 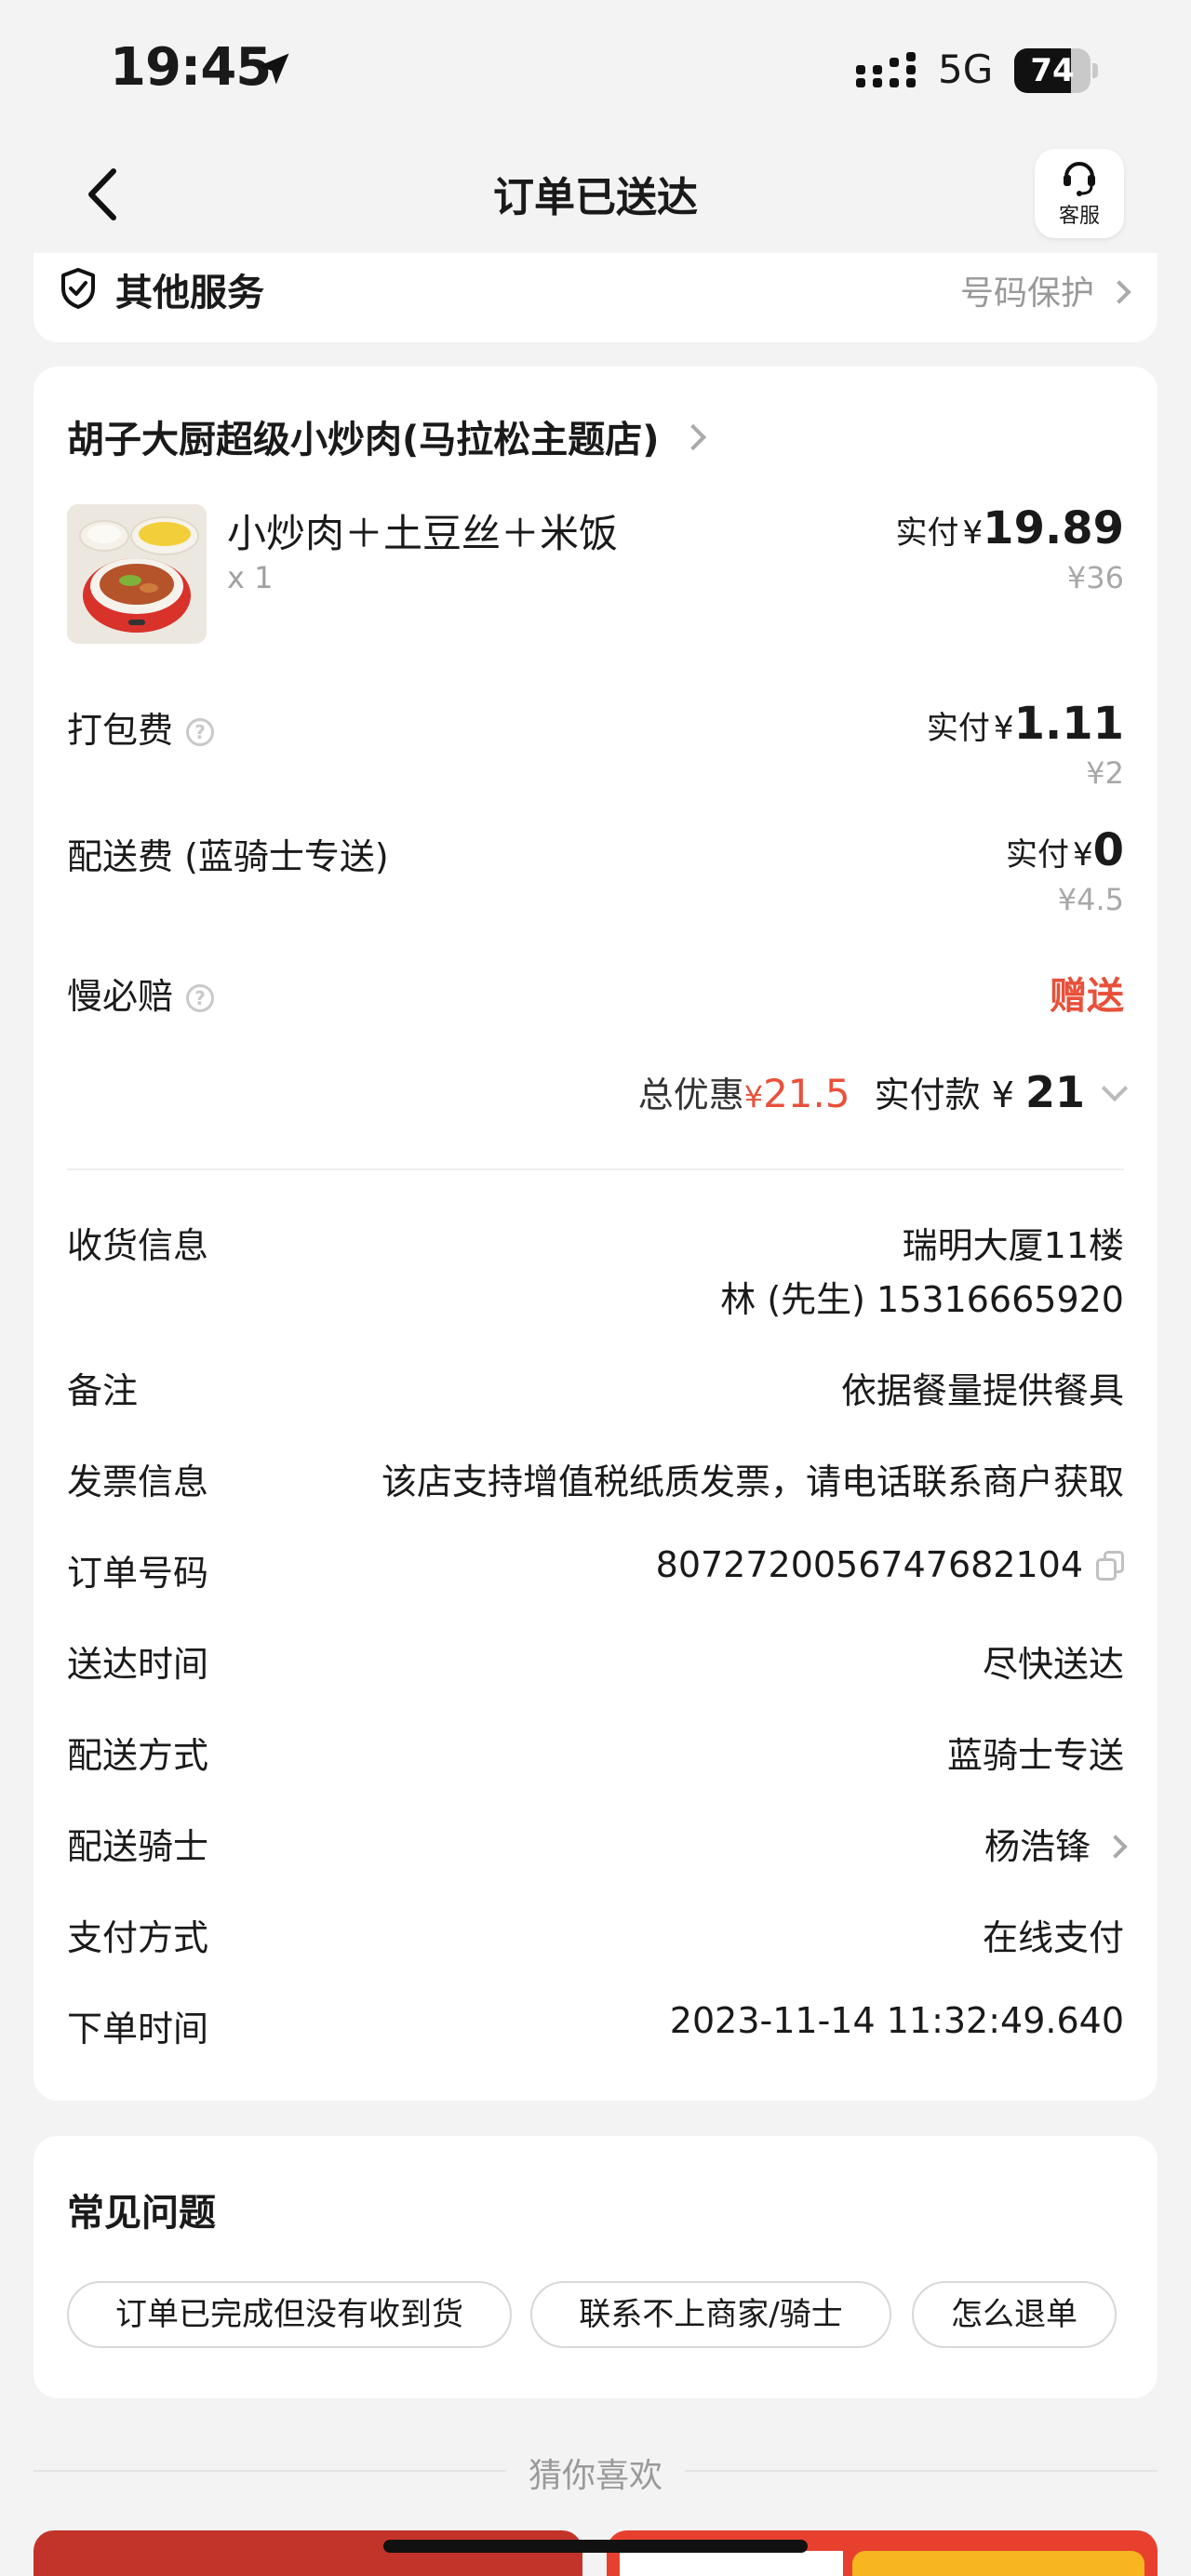 I want to click on receiver-contact: 林 (先生) 15316665920, so click(x=922, y=1299).